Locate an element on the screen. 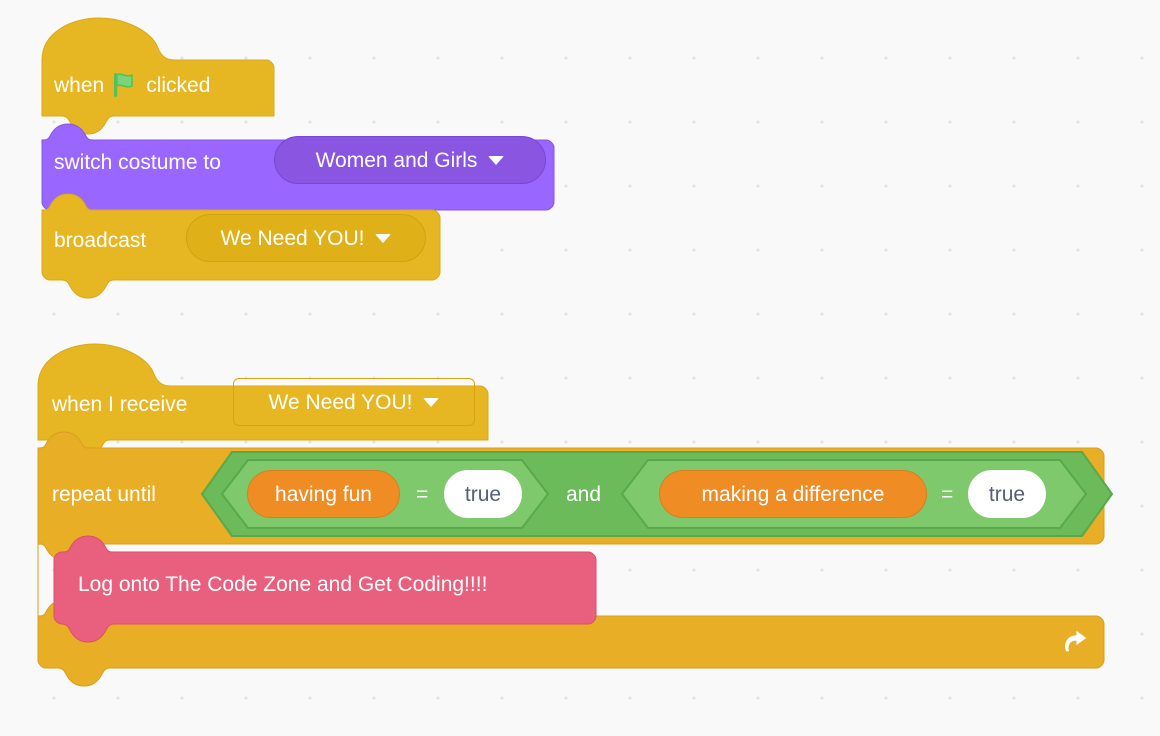 This screenshot has width=1160, height=736. block-equals-operator-1-shape is located at coordinates (385, 494).